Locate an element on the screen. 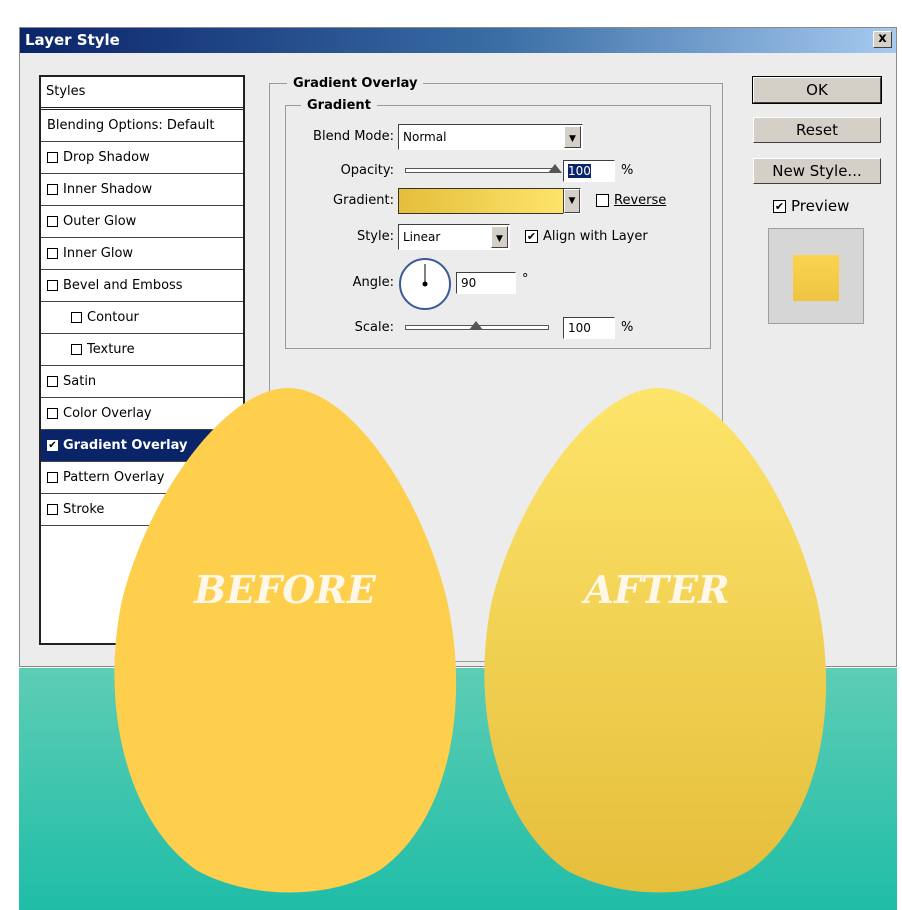 Image resolution: width=902 pixels, height=910 pixels. before-label: BEFORE is located at coordinates (285, 589).